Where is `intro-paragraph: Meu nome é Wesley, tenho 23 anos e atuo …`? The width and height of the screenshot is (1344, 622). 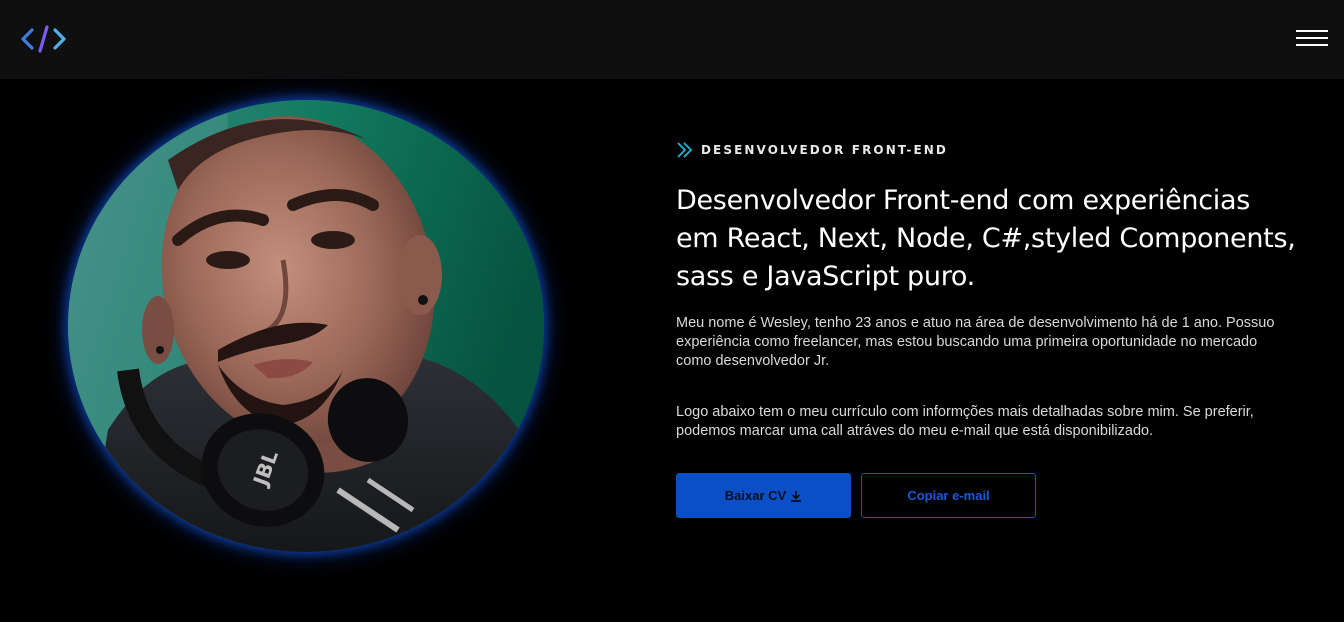 intro-paragraph: Meu nome é Wesley, tenho 23 anos e atuo … is located at coordinates (975, 342).